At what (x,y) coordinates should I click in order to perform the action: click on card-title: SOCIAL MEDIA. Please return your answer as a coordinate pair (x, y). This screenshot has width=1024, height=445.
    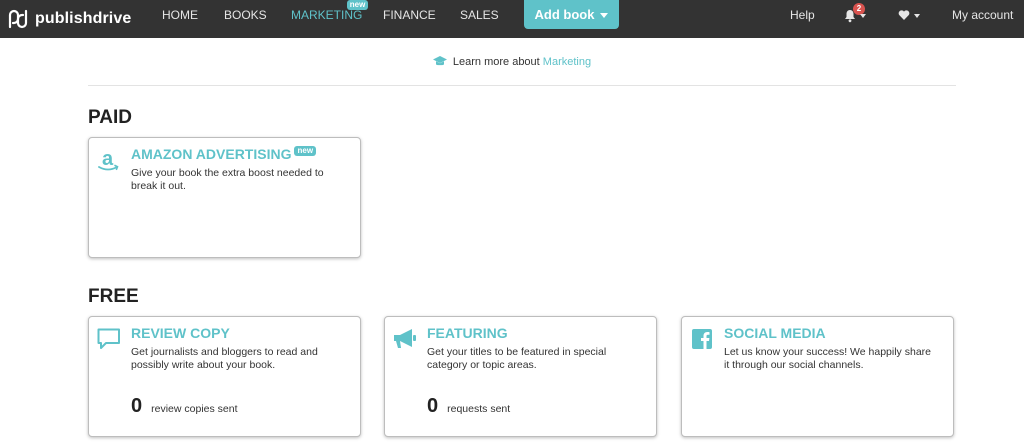
    Looking at the image, I should click on (775, 333).